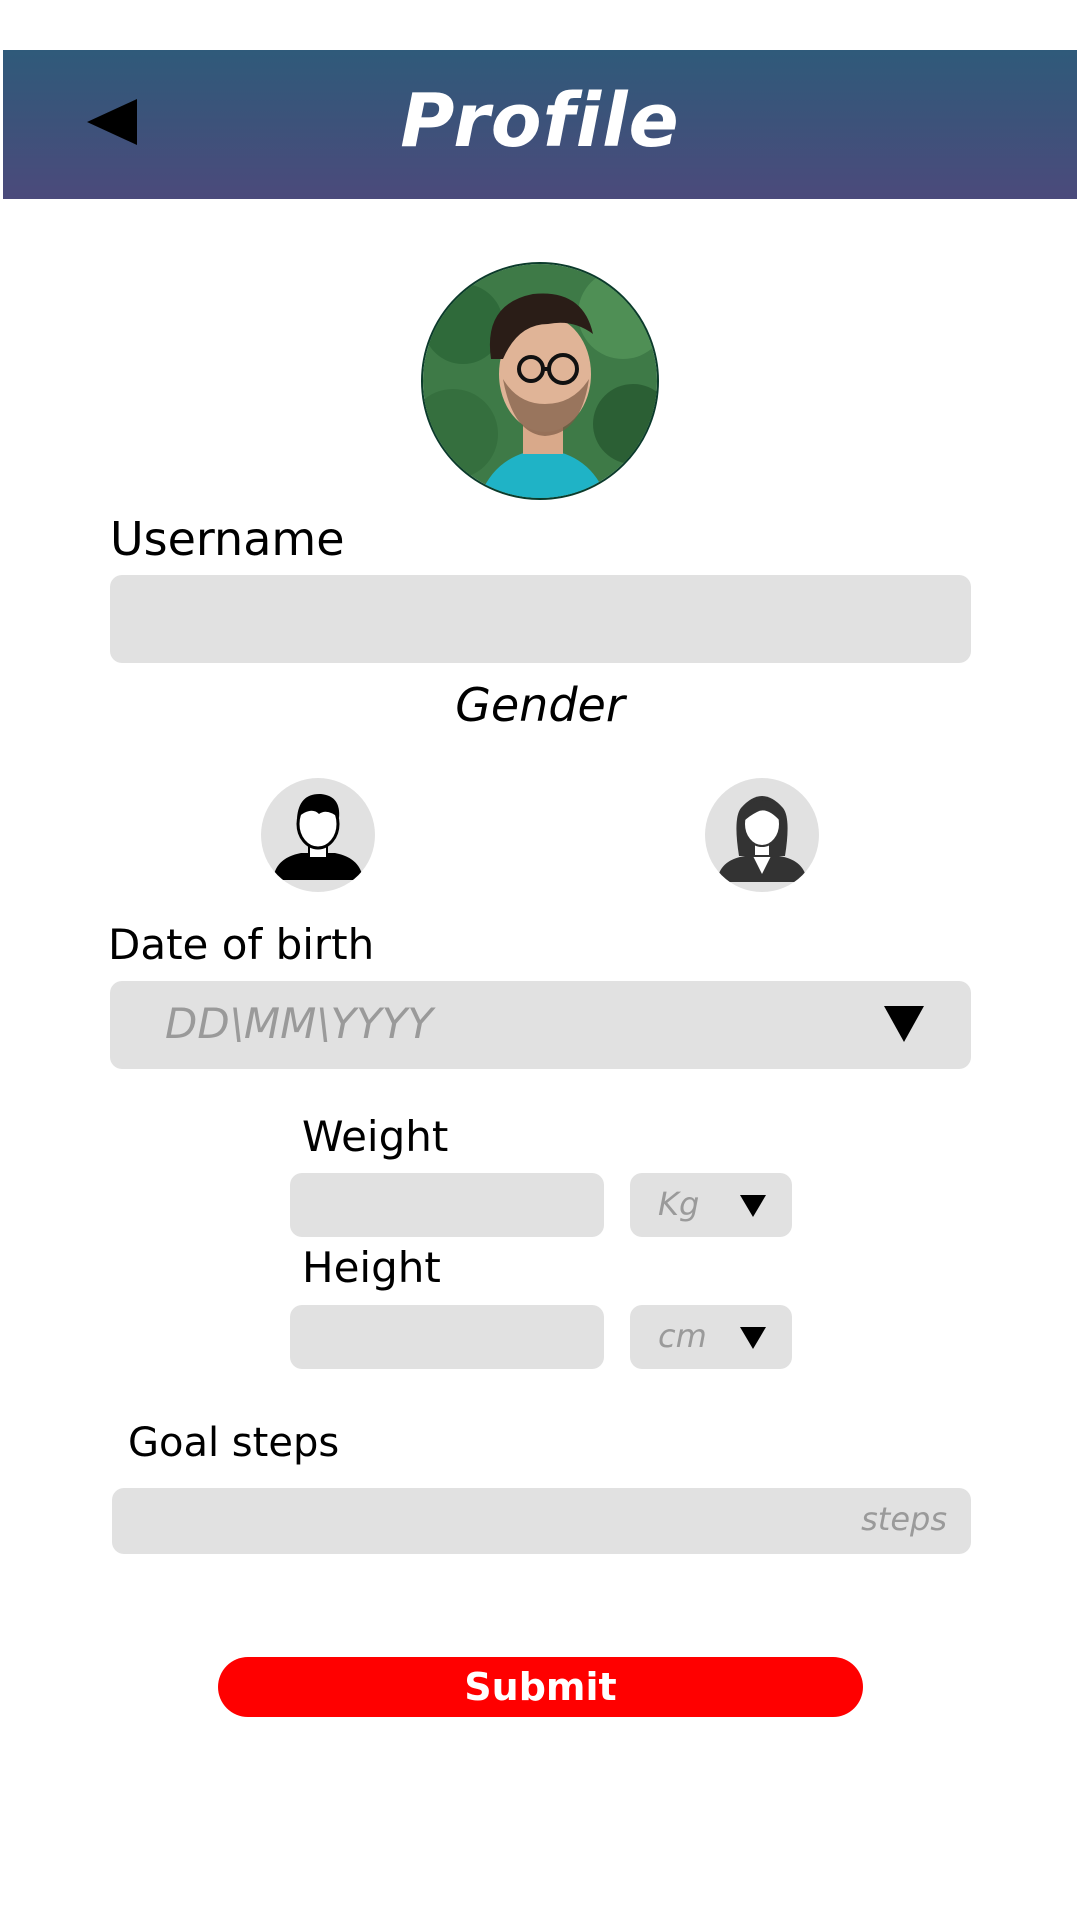 The height and width of the screenshot is (1920, 1080). I want to click on gender-male-option, so click(318, 835).